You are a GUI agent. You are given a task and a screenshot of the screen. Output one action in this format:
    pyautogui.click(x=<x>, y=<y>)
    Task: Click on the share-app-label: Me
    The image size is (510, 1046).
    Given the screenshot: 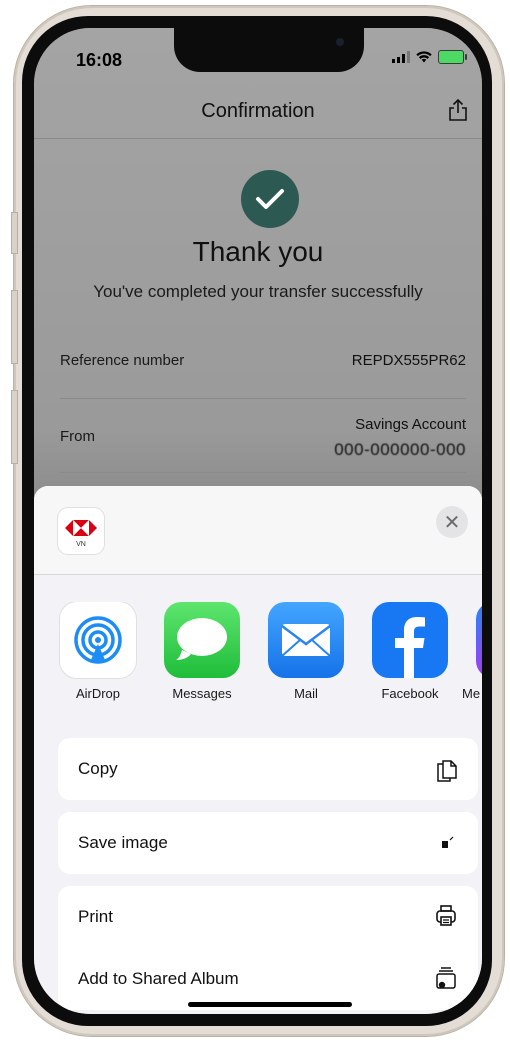 What is the action you would take?
    pyautogui.click(x=471, y=693)
    